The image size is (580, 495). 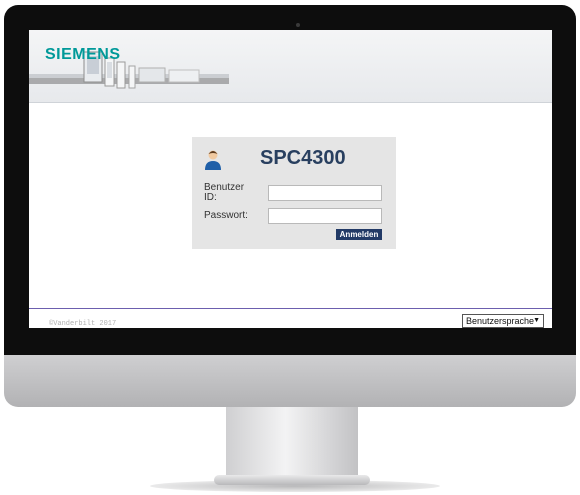 What do you see at coordinates (359, 234) in the screenshot?
I see `login-button: Anmelden` at bounding box center [359, 234].